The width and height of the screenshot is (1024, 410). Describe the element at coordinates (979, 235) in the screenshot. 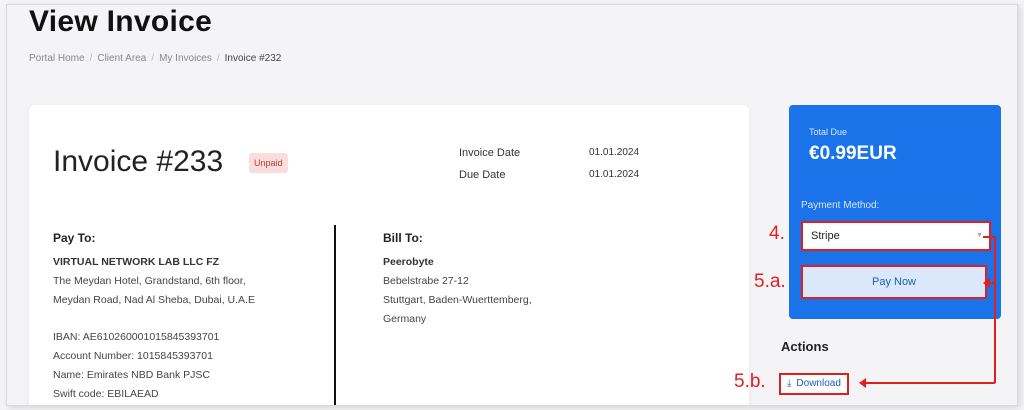

I see `chevron-down-icon: ▼` at that location.